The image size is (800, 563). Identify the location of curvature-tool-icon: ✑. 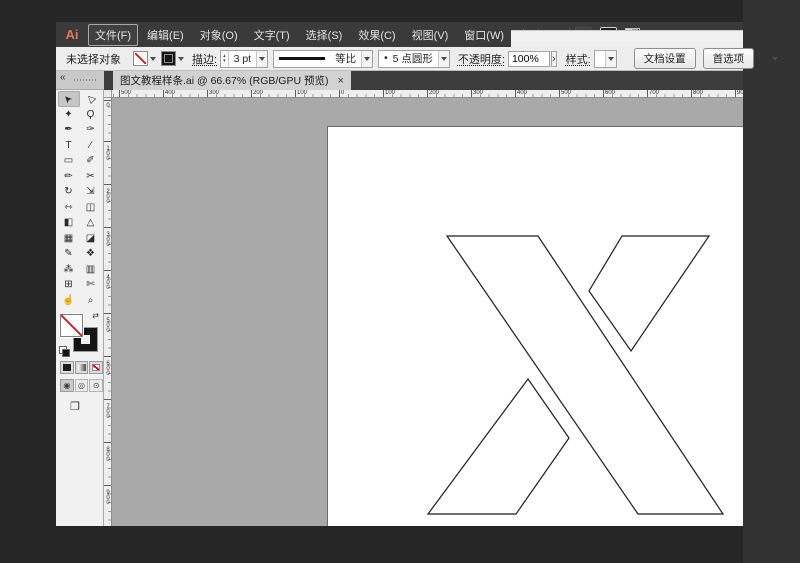
(90, 130).